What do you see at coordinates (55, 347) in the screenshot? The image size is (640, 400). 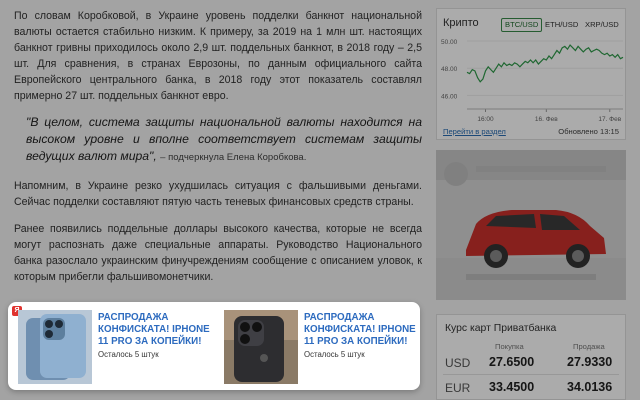 I see `iphone-blue-image` at bounding box center [55, 347].